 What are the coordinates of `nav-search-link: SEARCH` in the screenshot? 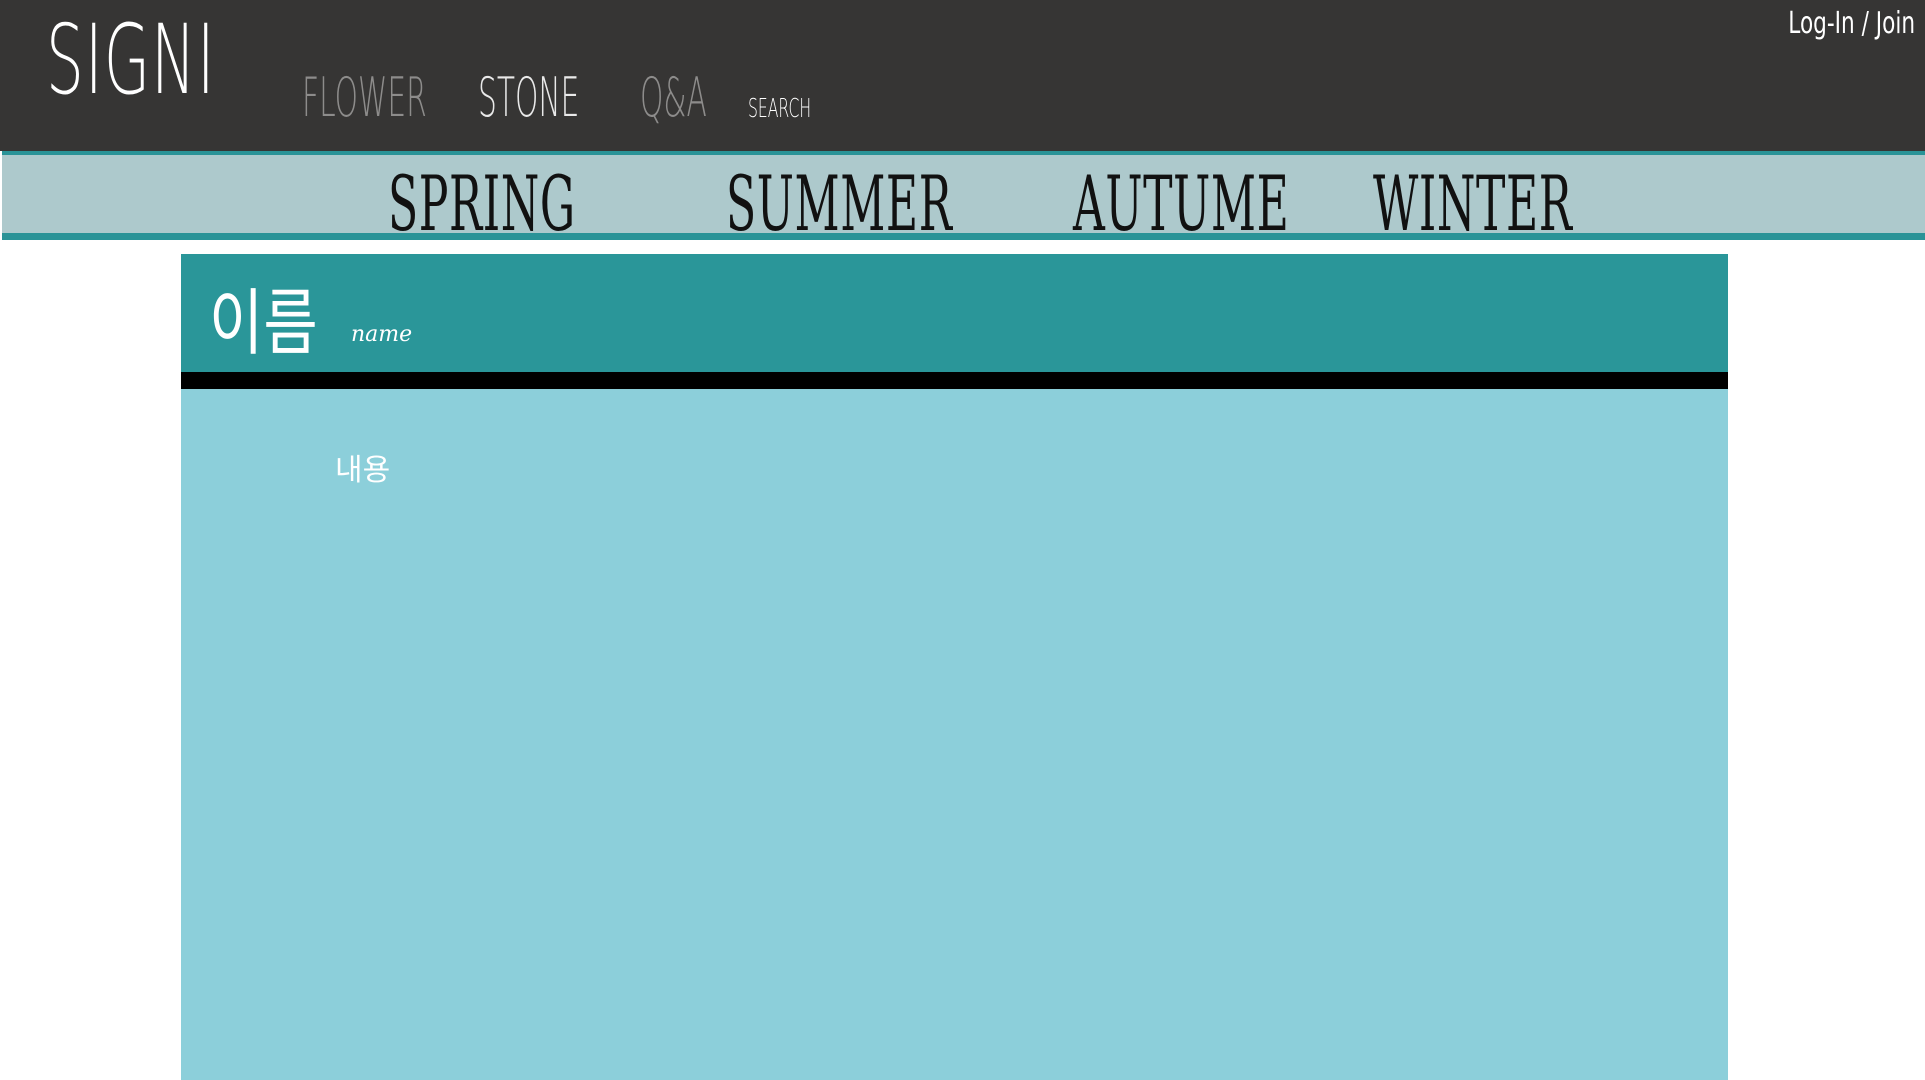 It's located at (779, 109).